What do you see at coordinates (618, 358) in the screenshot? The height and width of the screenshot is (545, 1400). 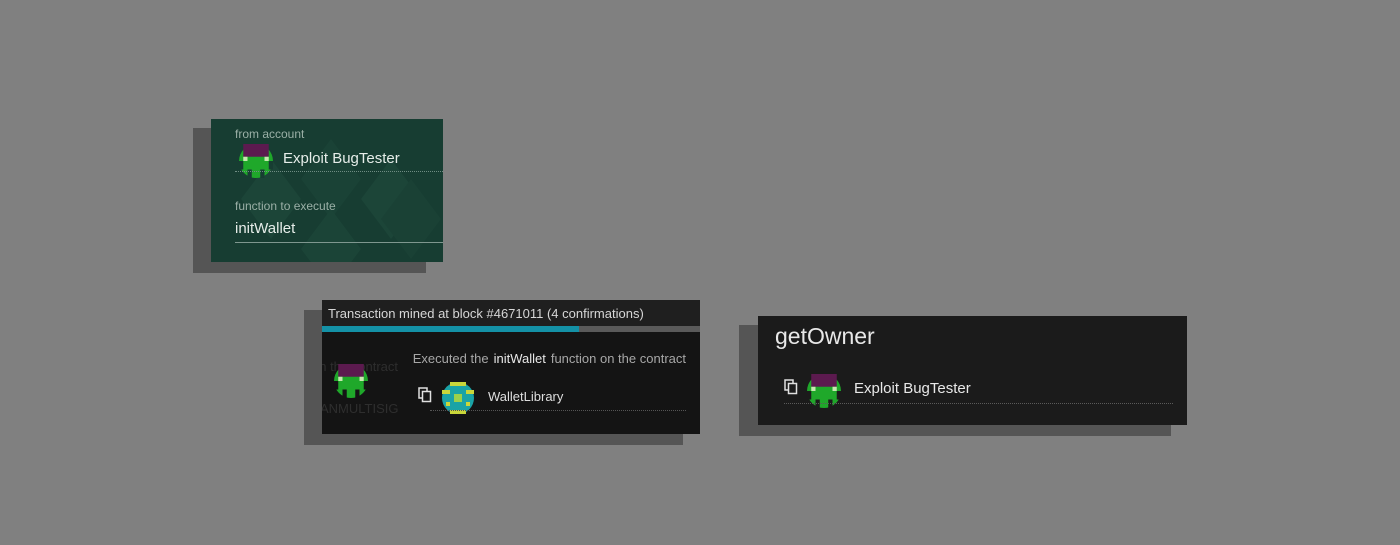 I see `execution-suffix: function on the contract` at bounding box center [618, 358].